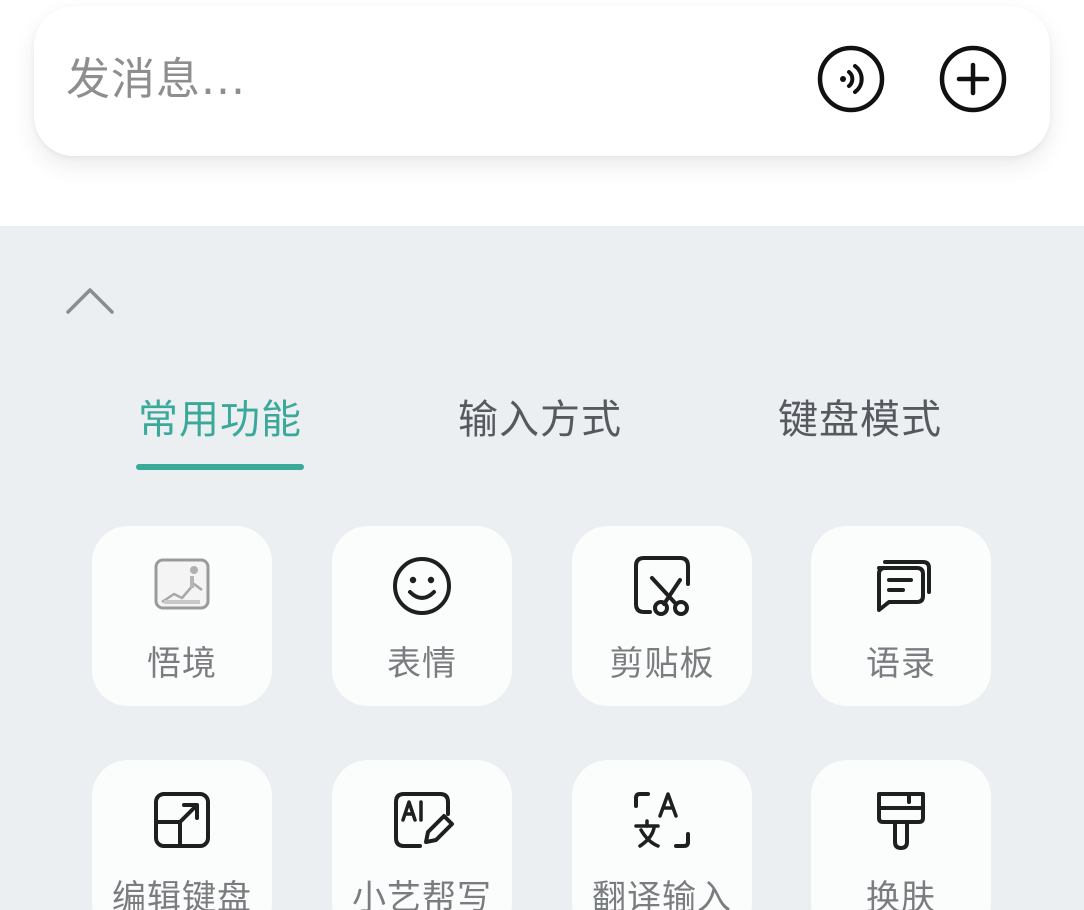 This screenshot has height=910, width=1084. I want to click on tile-label: 小艺帮写, so click(422, 894).